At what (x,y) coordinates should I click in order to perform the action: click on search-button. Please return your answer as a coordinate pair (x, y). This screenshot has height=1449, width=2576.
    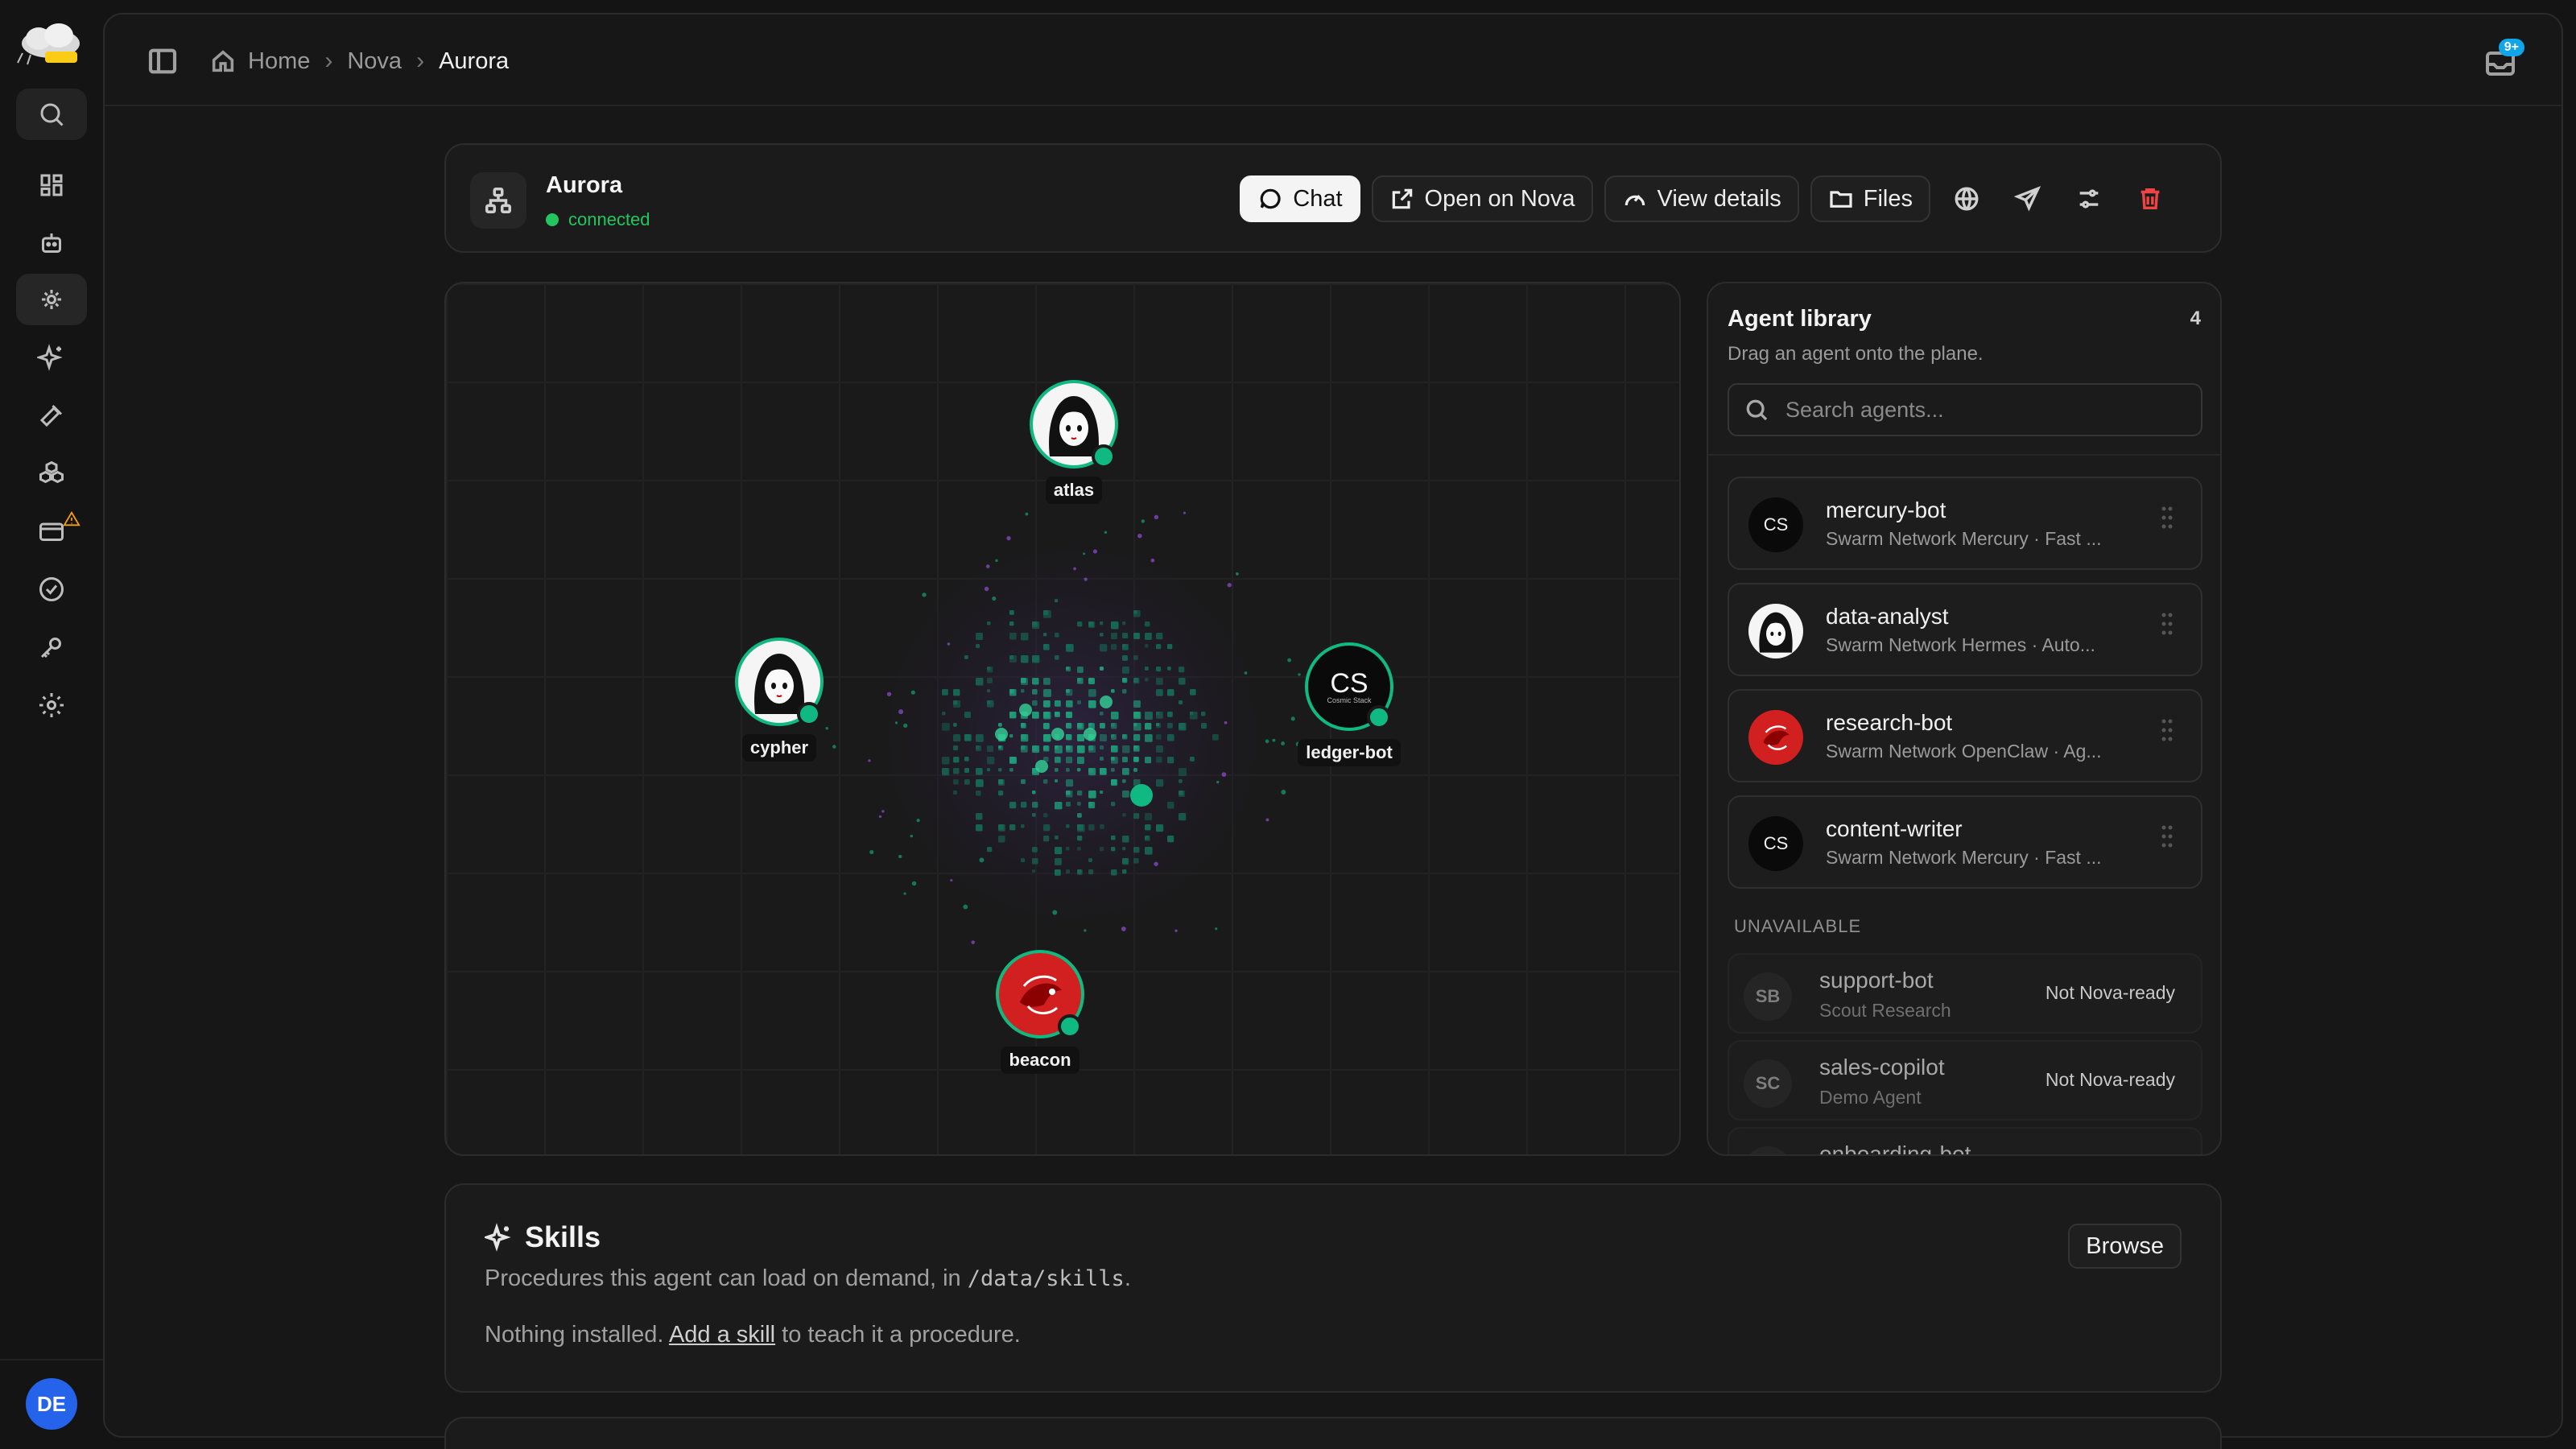
    Looking at the image, I should click on (51, 114).